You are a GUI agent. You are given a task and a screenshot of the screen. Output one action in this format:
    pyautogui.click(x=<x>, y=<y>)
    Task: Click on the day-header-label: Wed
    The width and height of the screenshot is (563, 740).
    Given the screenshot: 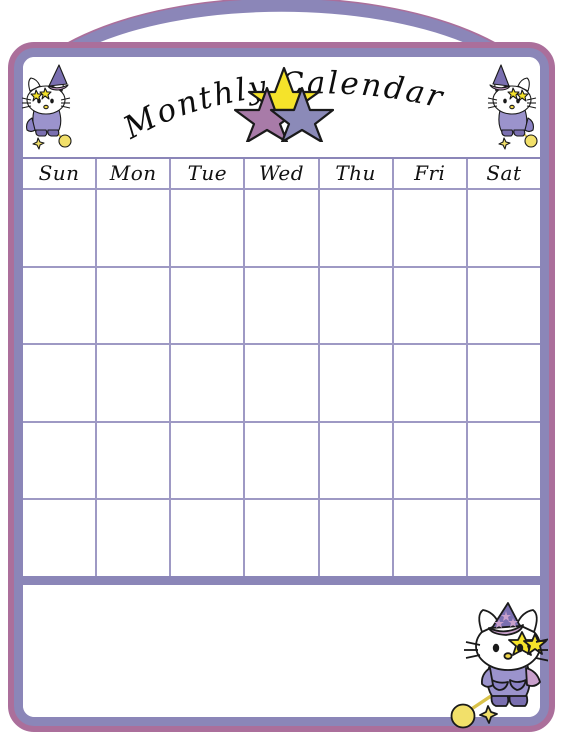 What is the action you would take?
    pyautogui.click(x=281, y=172)
    